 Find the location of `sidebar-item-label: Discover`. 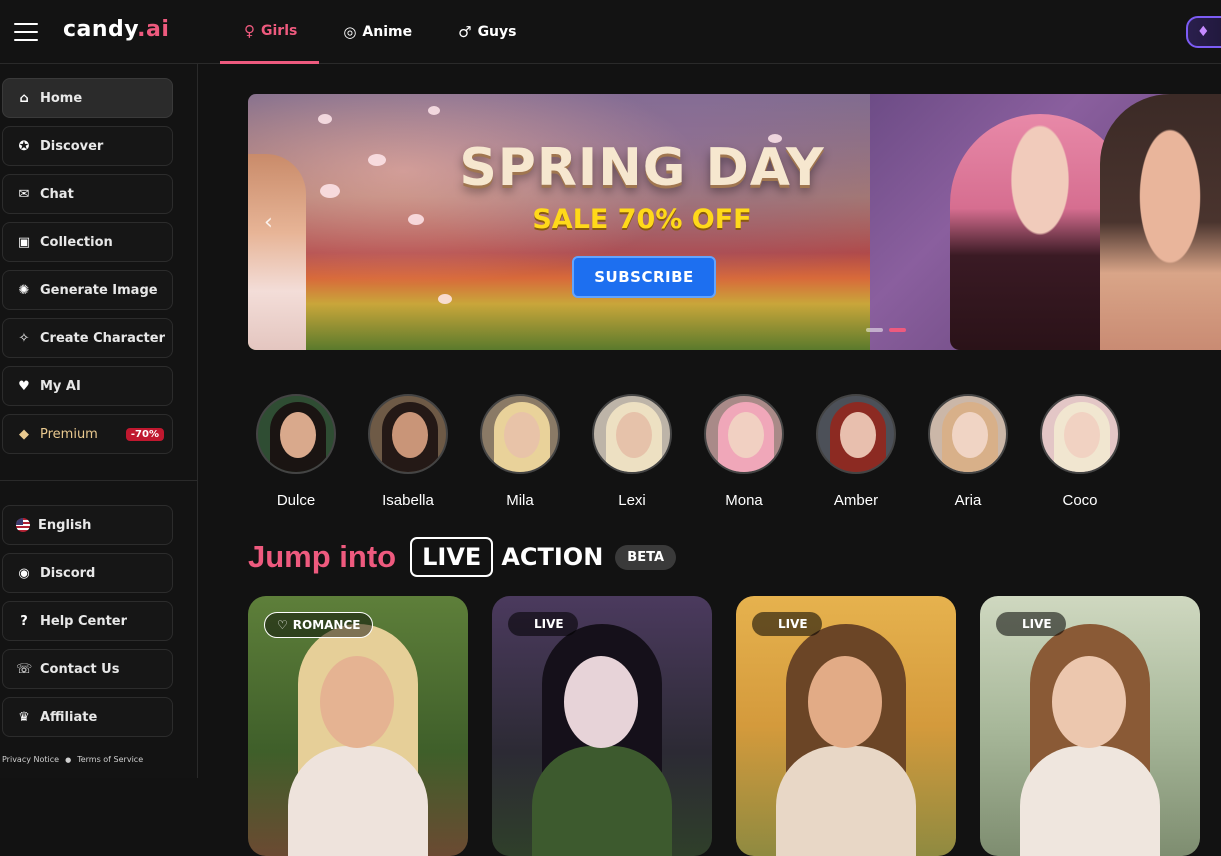

sidebar-item-label: Discover is located at coordinates (72, 146).